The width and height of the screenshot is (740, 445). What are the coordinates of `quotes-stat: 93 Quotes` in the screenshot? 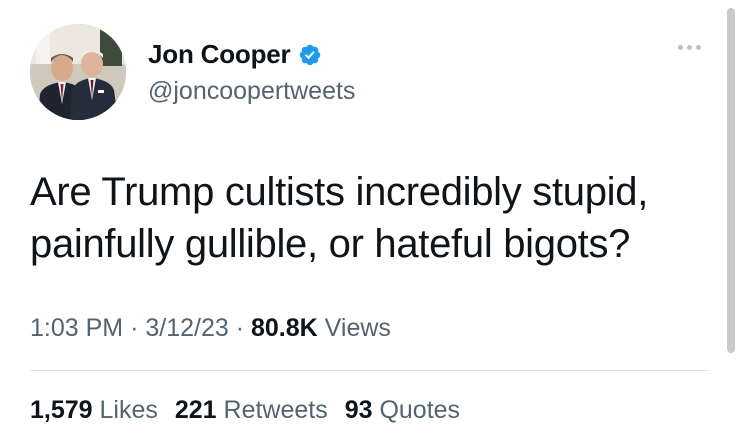 It's located at (402, 410).